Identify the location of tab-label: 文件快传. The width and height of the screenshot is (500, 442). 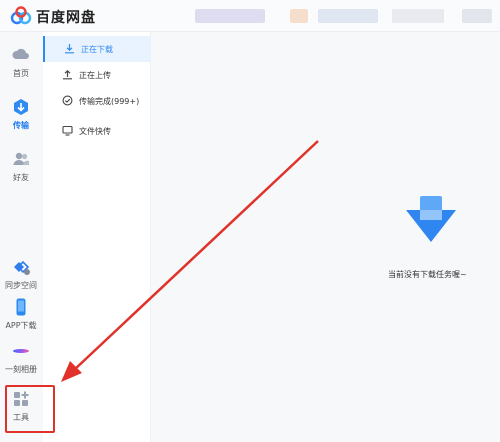
(95, 131).